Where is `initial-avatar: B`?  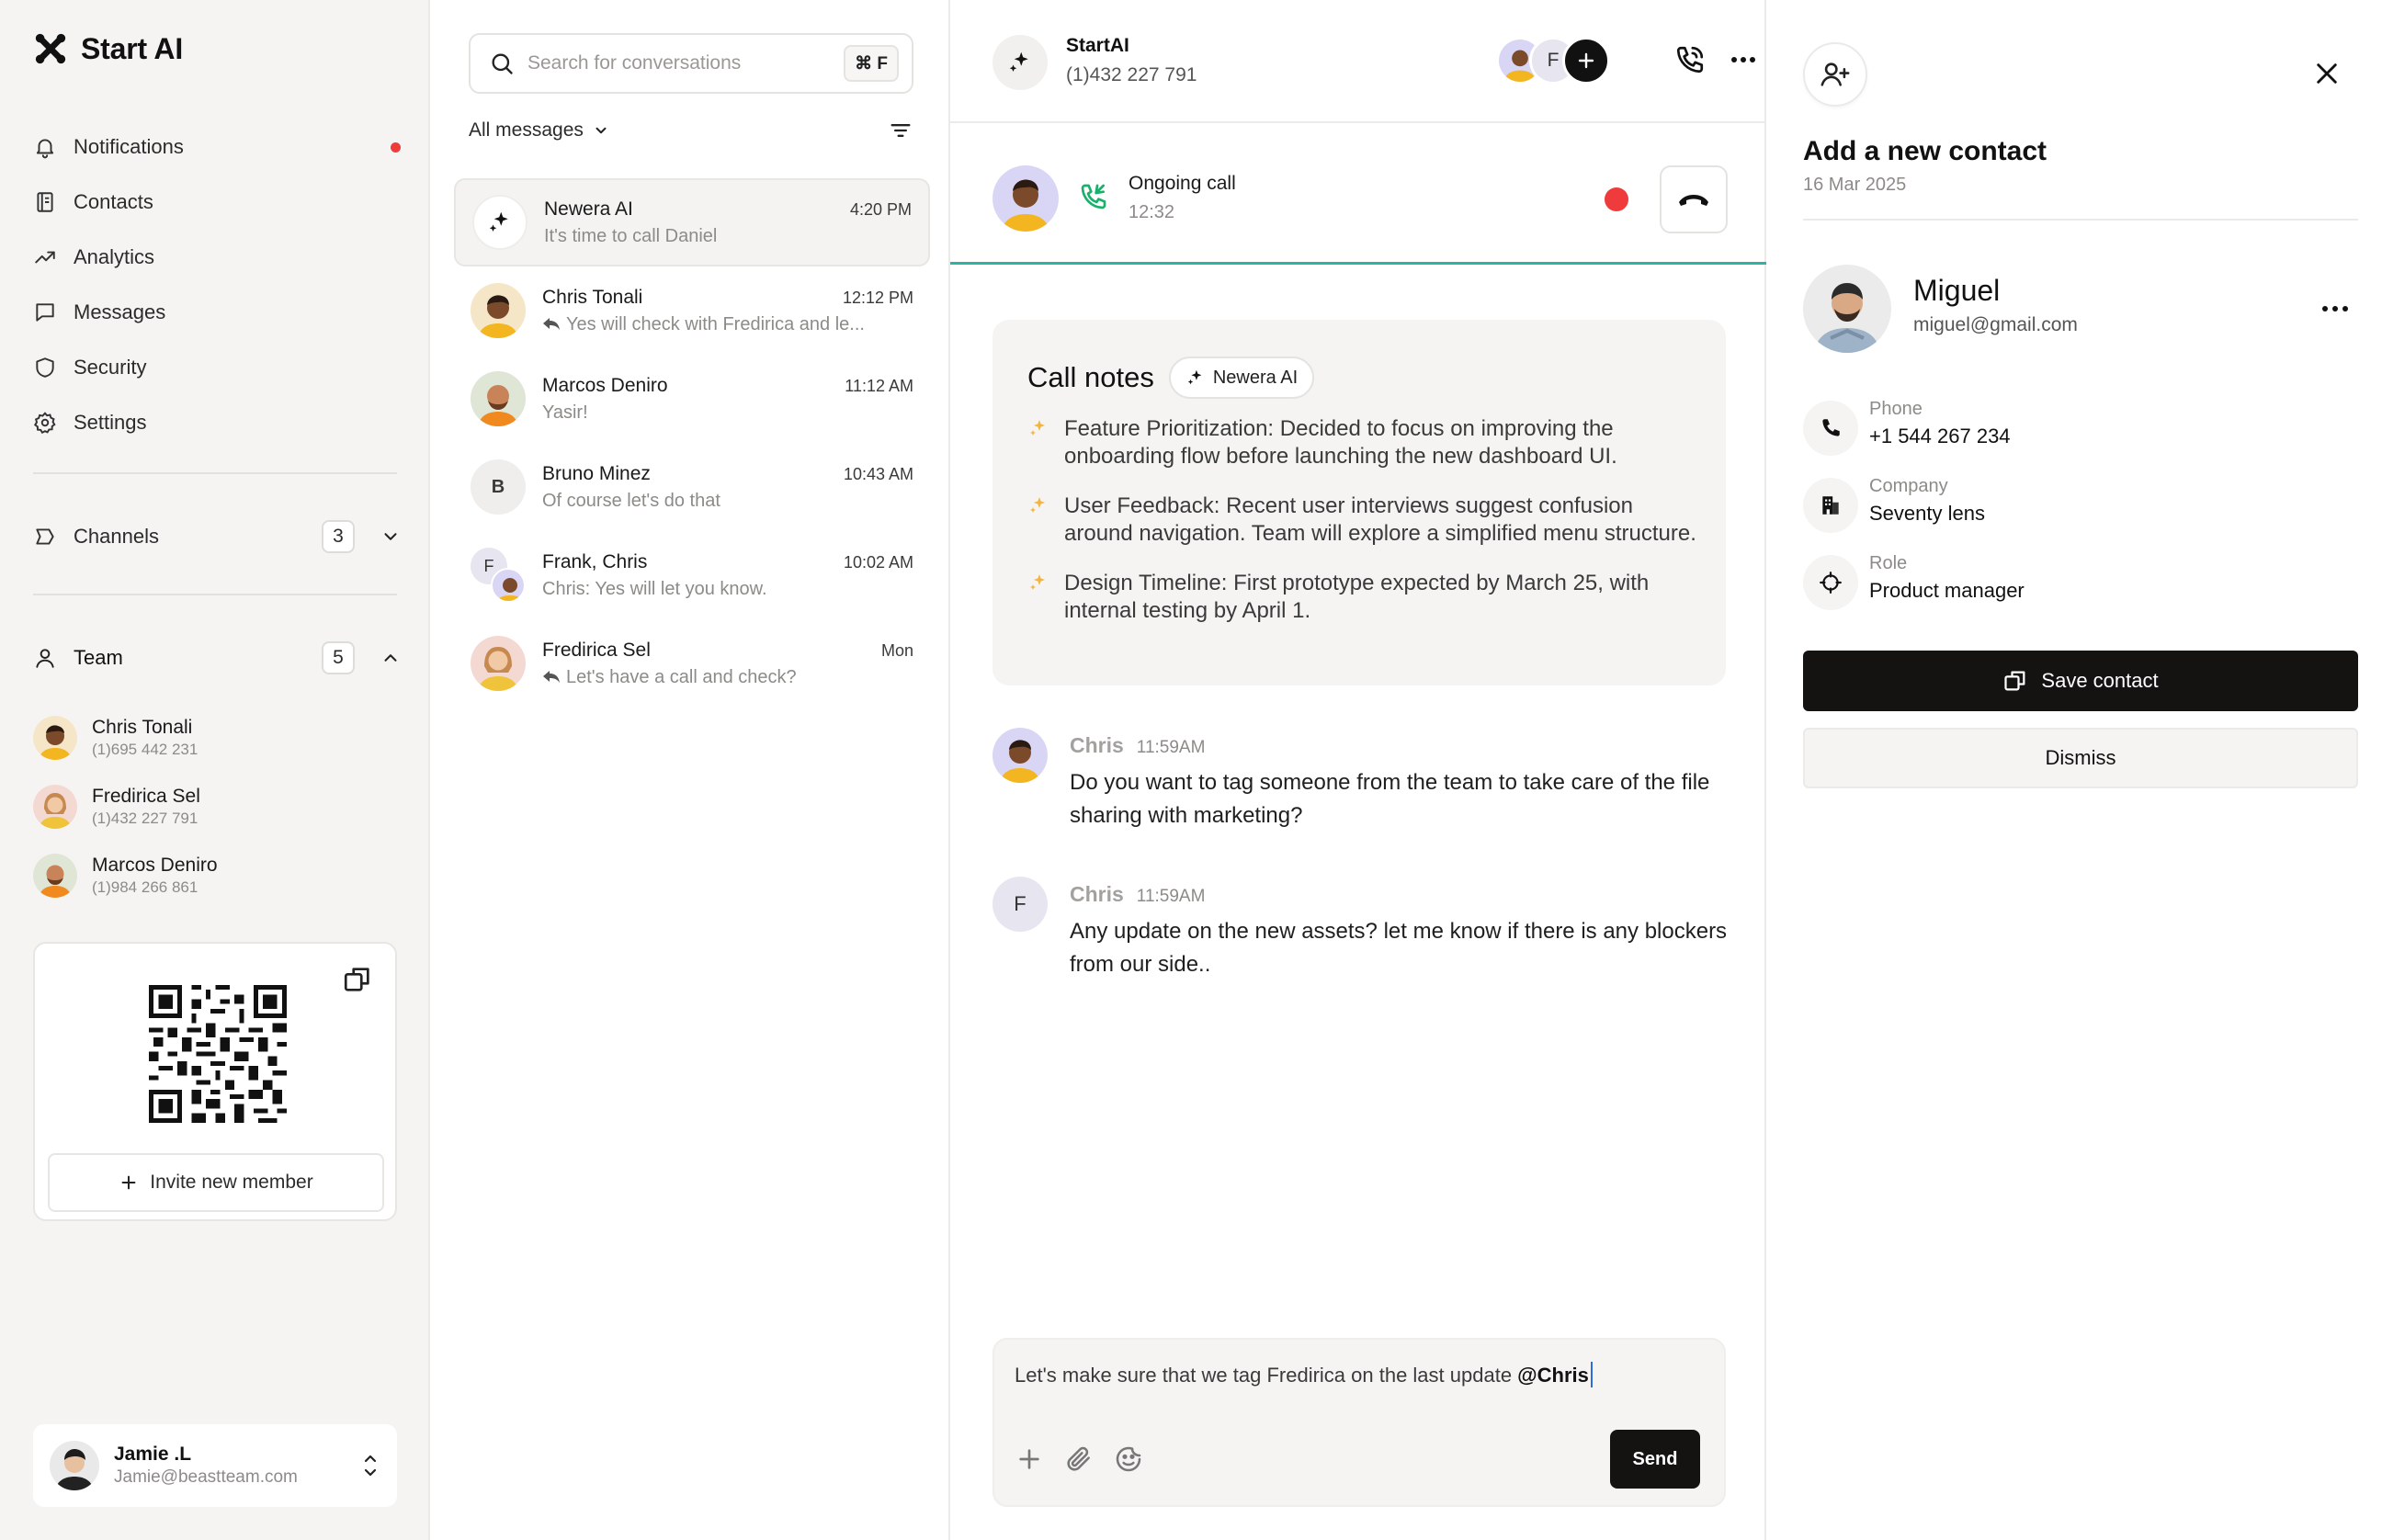
initial-avatar: B is located at coordinates (499, 487).